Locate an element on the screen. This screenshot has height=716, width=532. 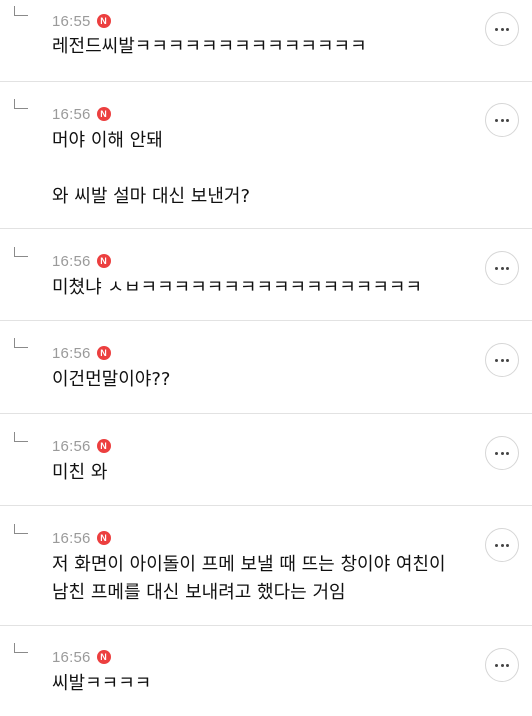
reply-item: 16:55 N 레전드씨발ㅋㅋㅋㅋㅋㅋㅋㅋㅋㅋㅋㅋㅋㅋ is located at coordinates (266, 41).